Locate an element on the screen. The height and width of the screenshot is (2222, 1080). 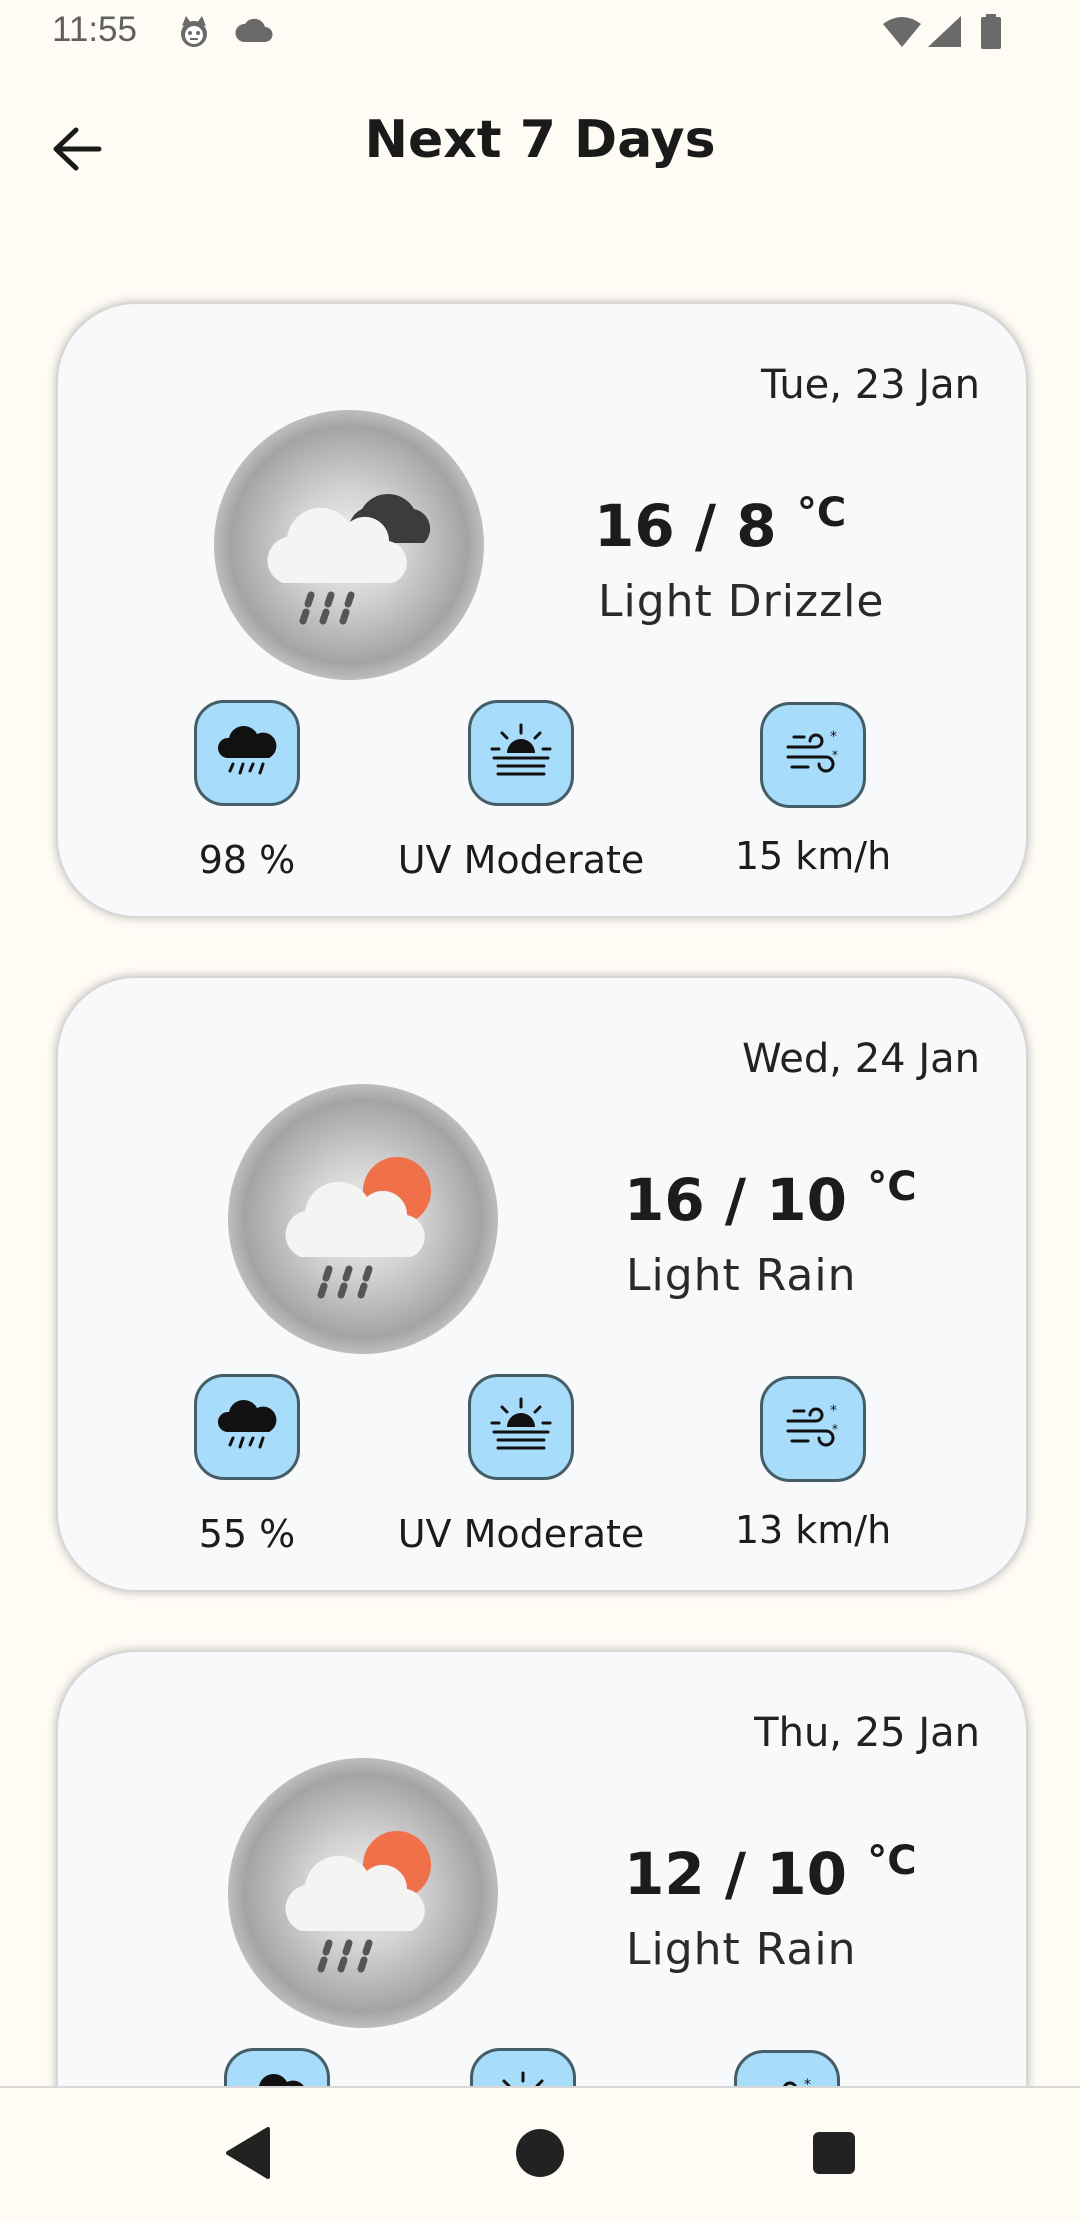
condition-label: Light Drizzle is located at coordinates (741, 601).